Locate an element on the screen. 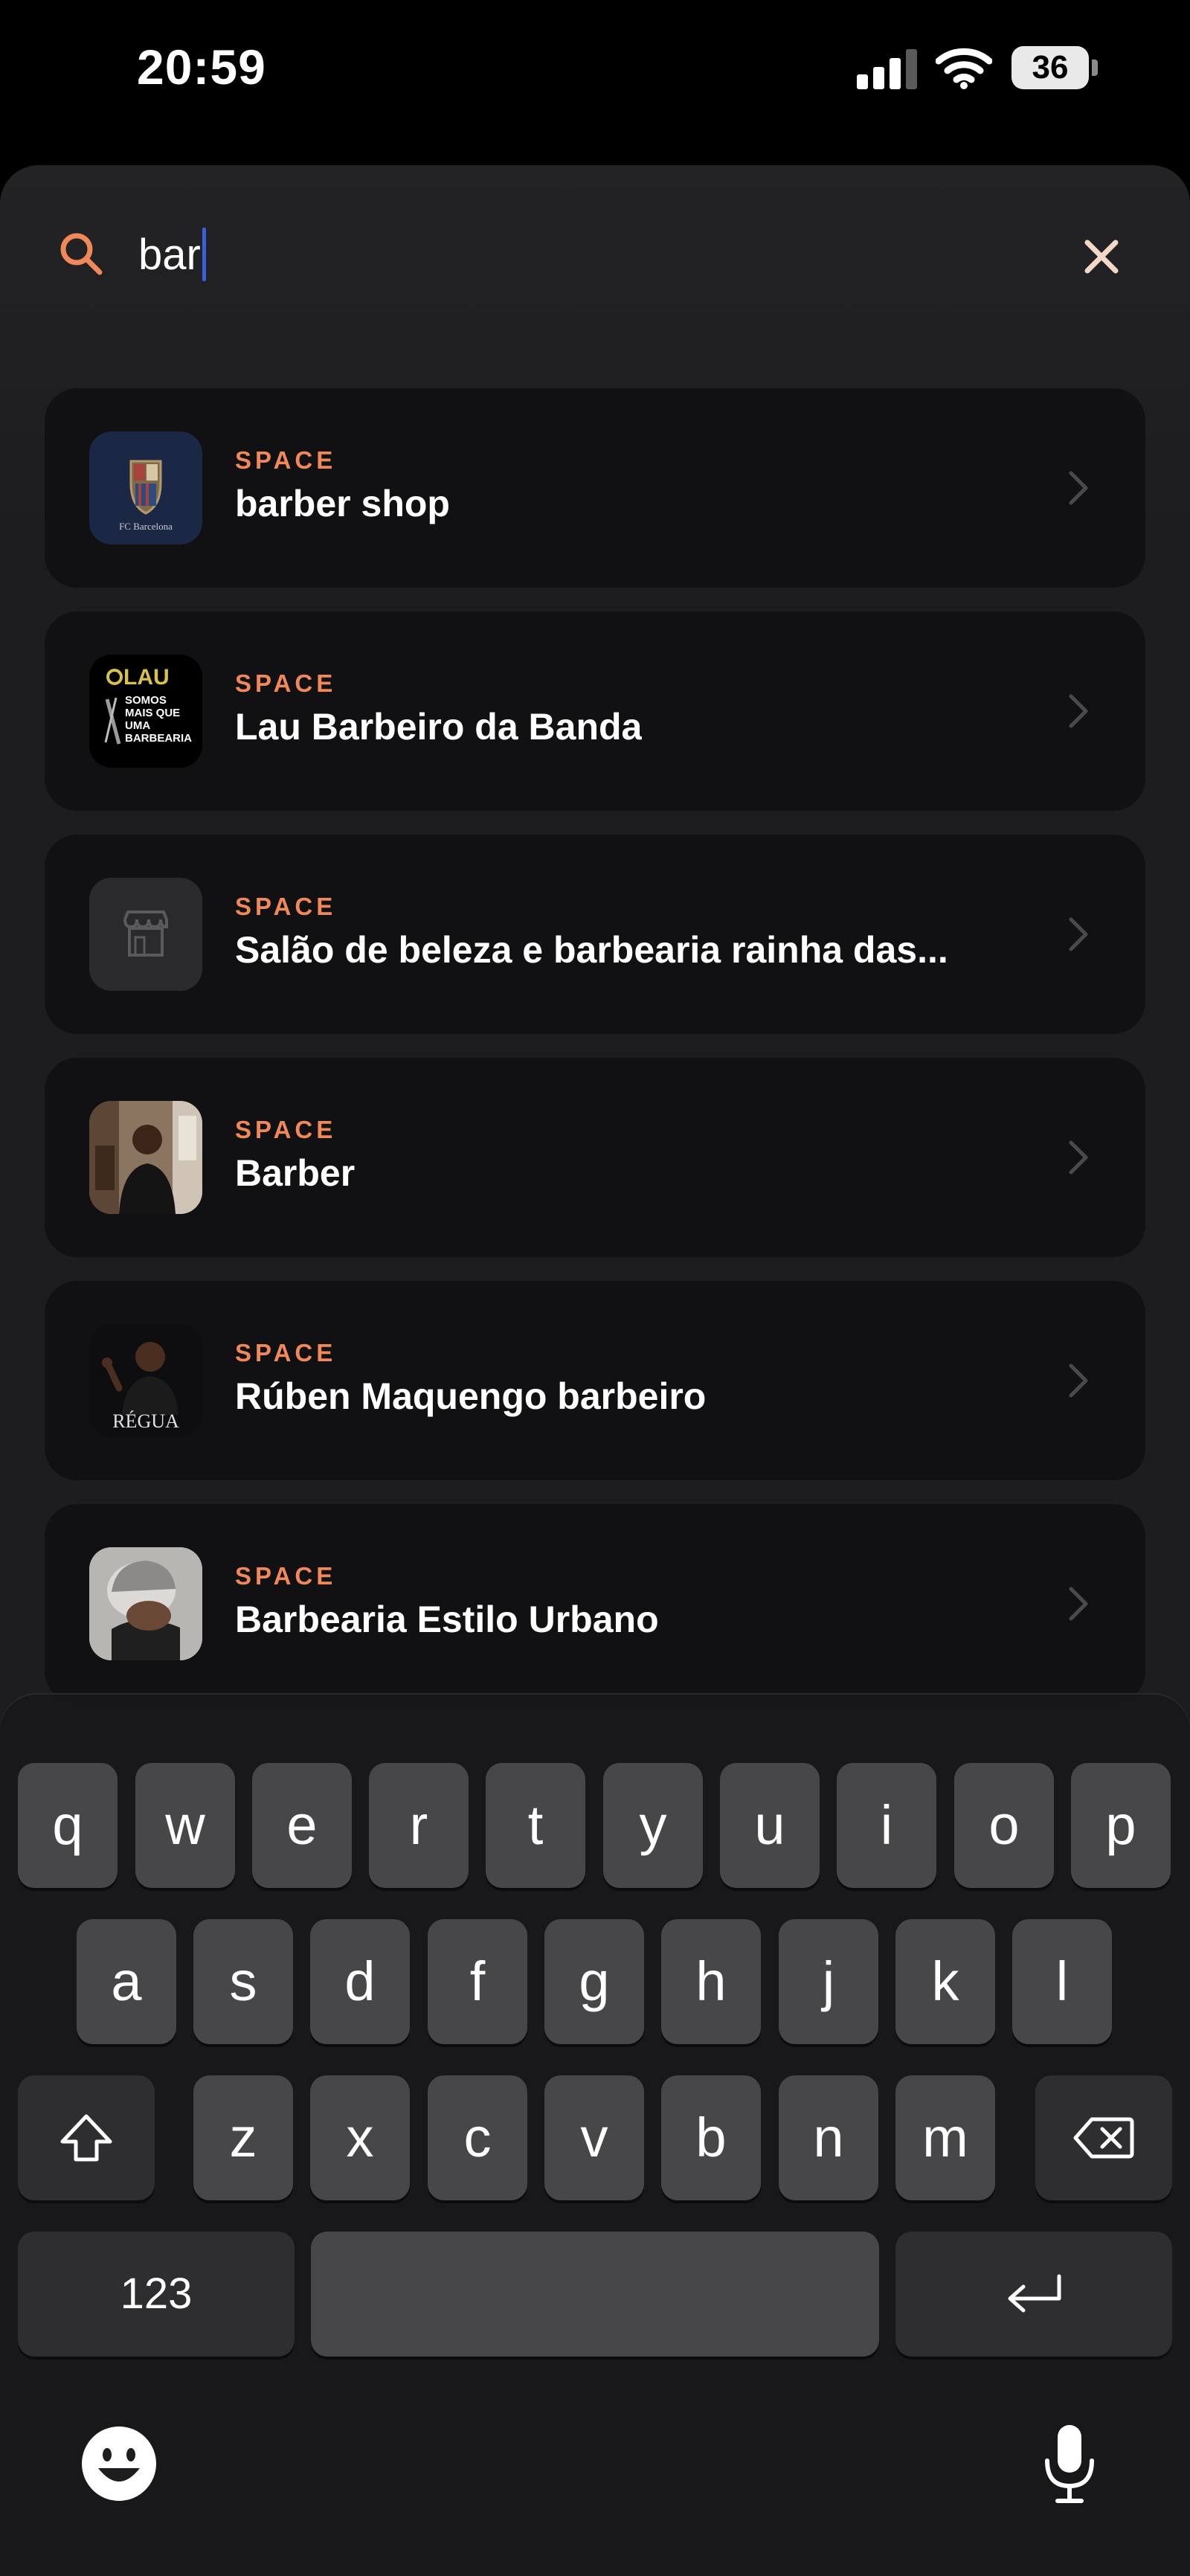 This screenshot has height=2576, width=1190. battery-percent: 36 is located at coordinates (1051, 67).